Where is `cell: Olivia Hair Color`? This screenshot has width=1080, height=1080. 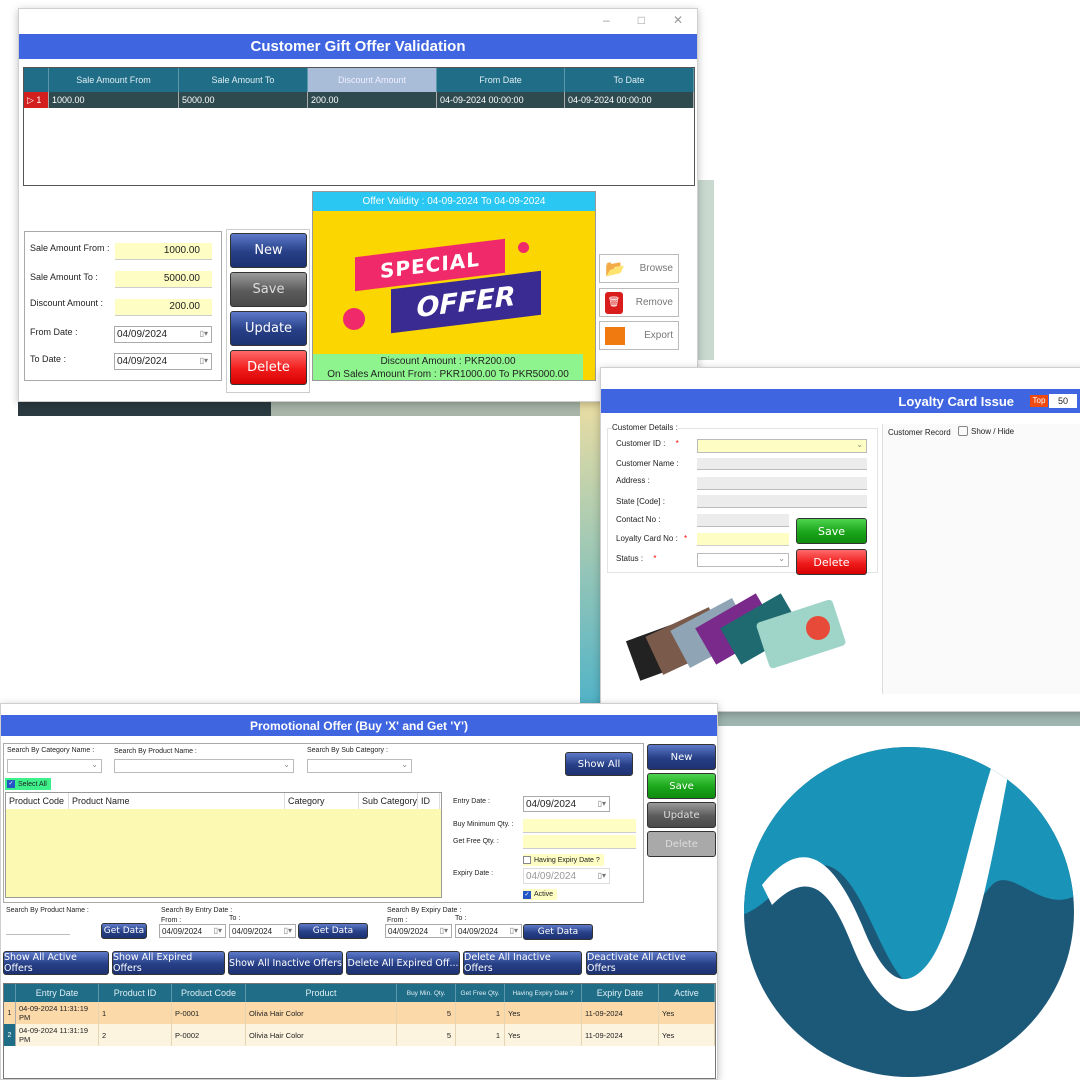 cell: Olivia Hair Color is located at coordinates (321, 1035).